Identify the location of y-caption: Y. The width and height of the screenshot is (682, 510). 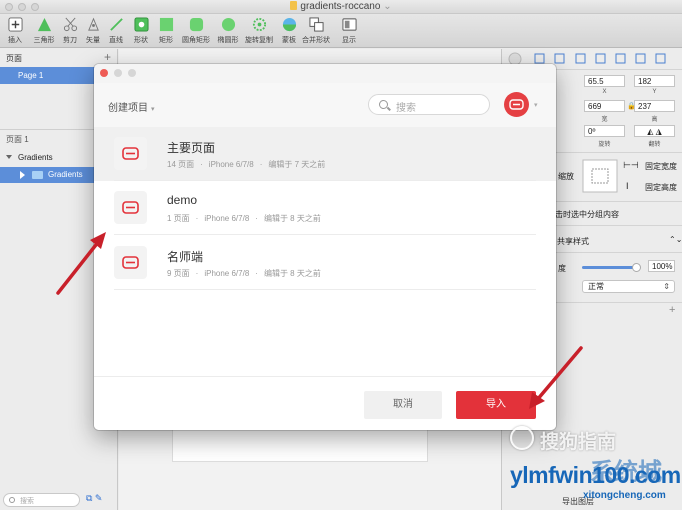
(654, 92).